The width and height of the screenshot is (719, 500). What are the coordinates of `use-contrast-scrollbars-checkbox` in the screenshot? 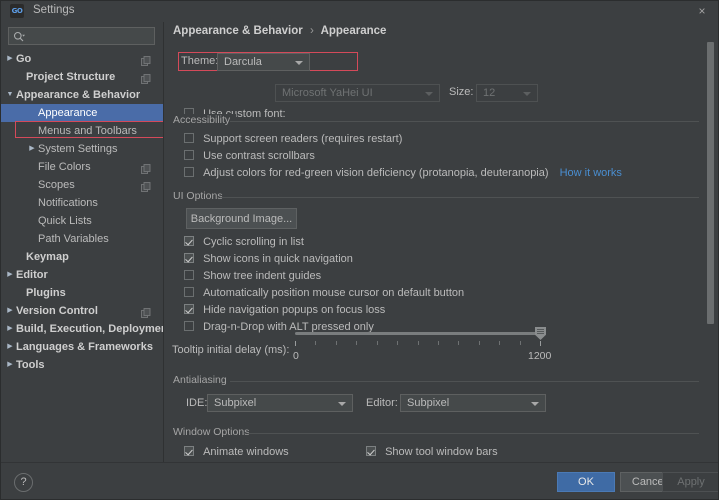 It's located at (189, 155).